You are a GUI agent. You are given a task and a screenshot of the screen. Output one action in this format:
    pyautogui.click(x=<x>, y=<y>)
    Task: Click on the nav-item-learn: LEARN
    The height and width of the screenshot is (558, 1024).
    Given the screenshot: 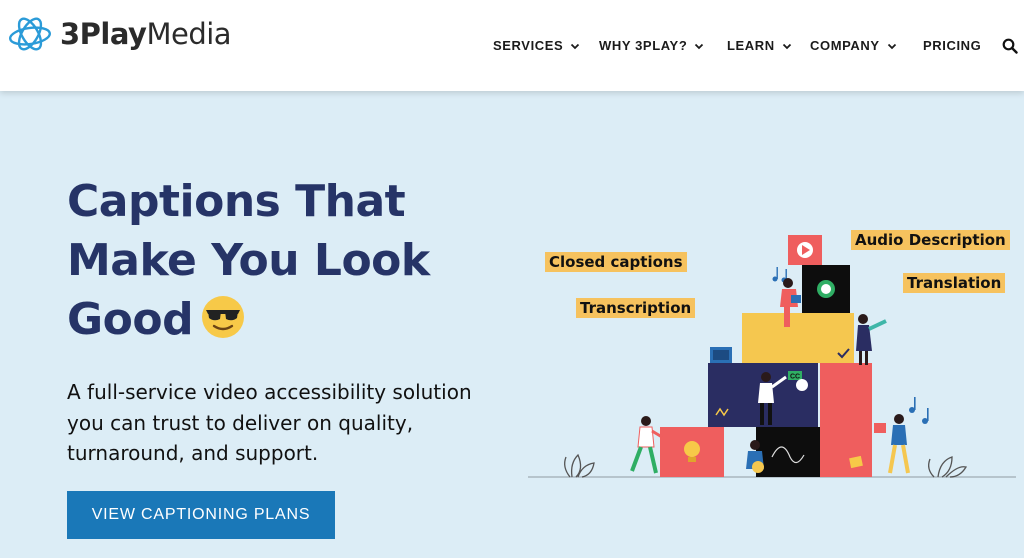 What is the action you would take?
    pyautogui.click(x=759, y=45)
    